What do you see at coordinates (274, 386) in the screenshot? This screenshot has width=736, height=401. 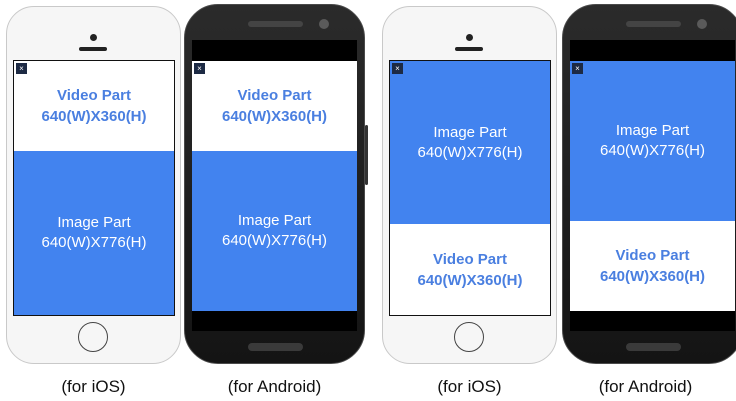 I see `caption-android-1: (for Android)` at bounding box center [274, 386].